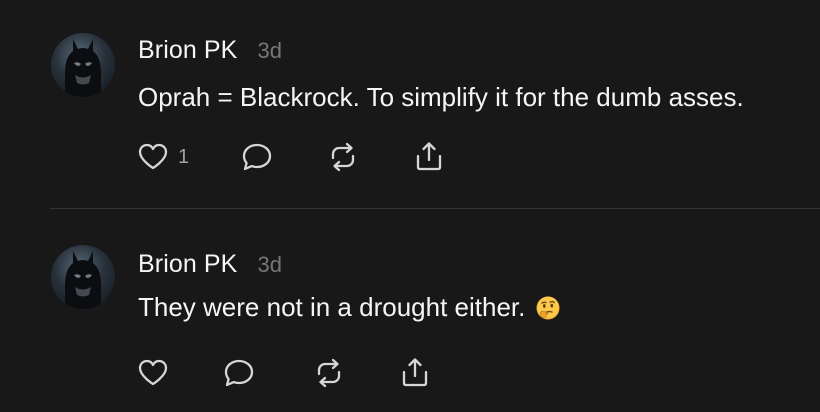 The height and width of the screenshot is (412, 820). Describe the element at coordinates (548, 308) in the screenshot. I see `thinking-face-icon` at that location.